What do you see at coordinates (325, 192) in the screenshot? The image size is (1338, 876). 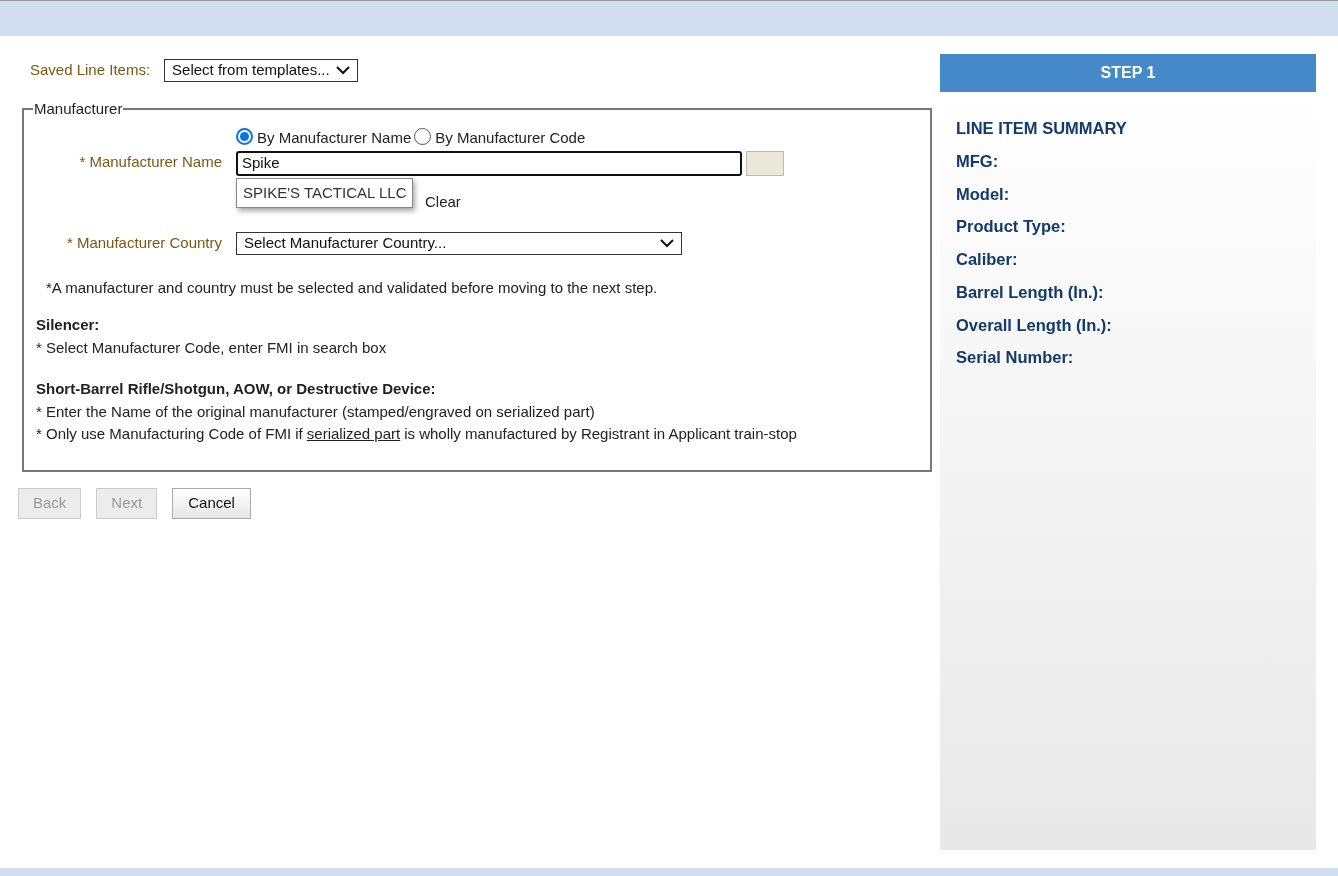 I see `autocomplete-suggestion: SPIKE'S TACTICAL LLC` at bounding box center [325, 192].